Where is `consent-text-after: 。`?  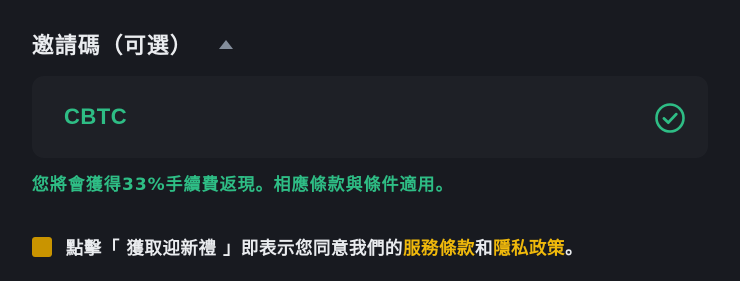
consent-text-after: 。 is located at coordinates (574, 248).